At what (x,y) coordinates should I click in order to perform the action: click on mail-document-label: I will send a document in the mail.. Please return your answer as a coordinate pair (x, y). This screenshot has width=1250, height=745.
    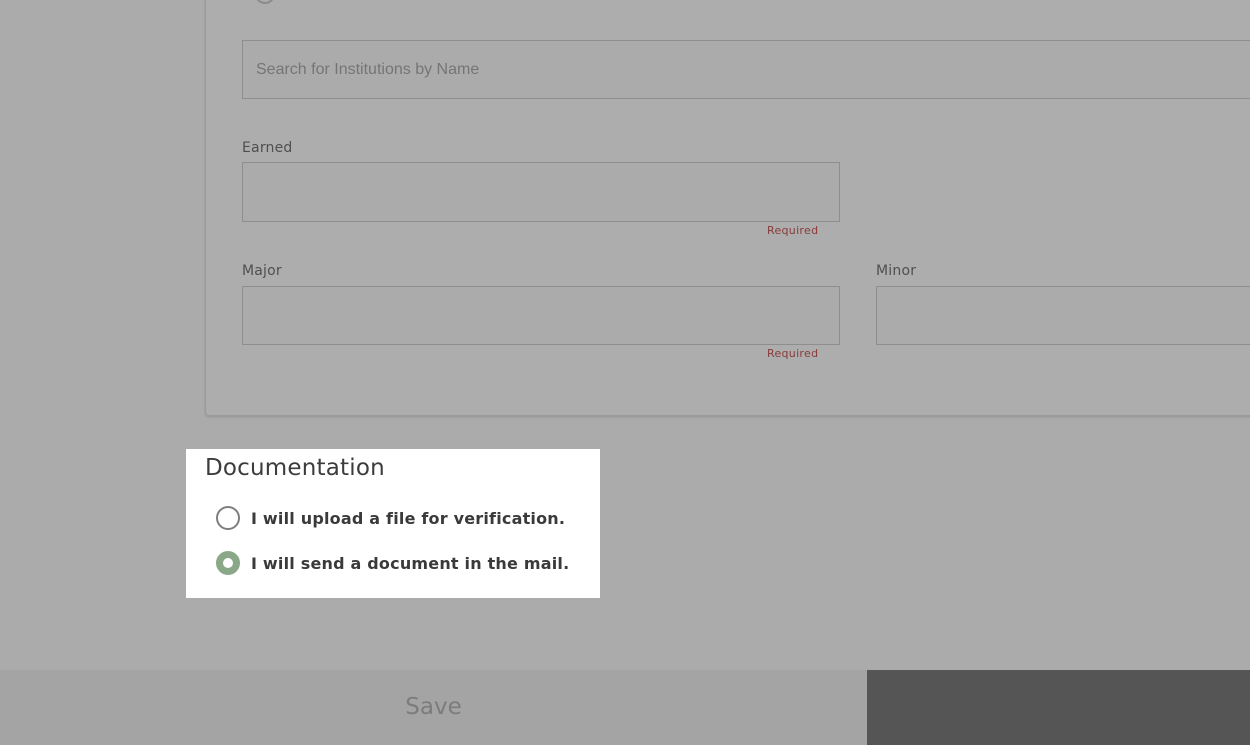
    Looking at the image, I should click on (410, 563).